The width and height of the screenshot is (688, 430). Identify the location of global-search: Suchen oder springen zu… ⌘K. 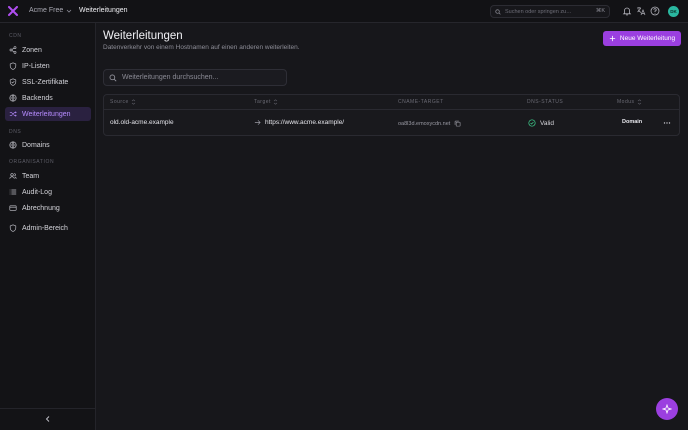
(550, 11).